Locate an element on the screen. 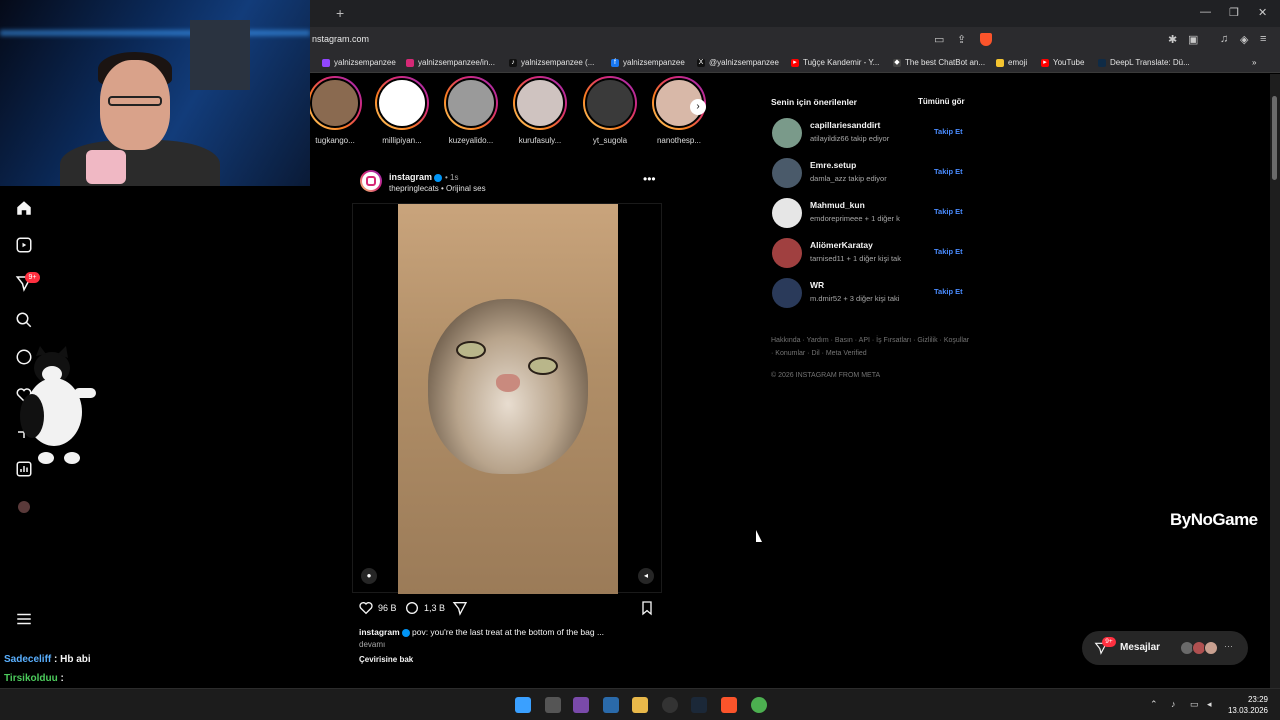 This screenshot has height=720, width=1280. media-icon: ♫ is located at coordinates (1224, 39).